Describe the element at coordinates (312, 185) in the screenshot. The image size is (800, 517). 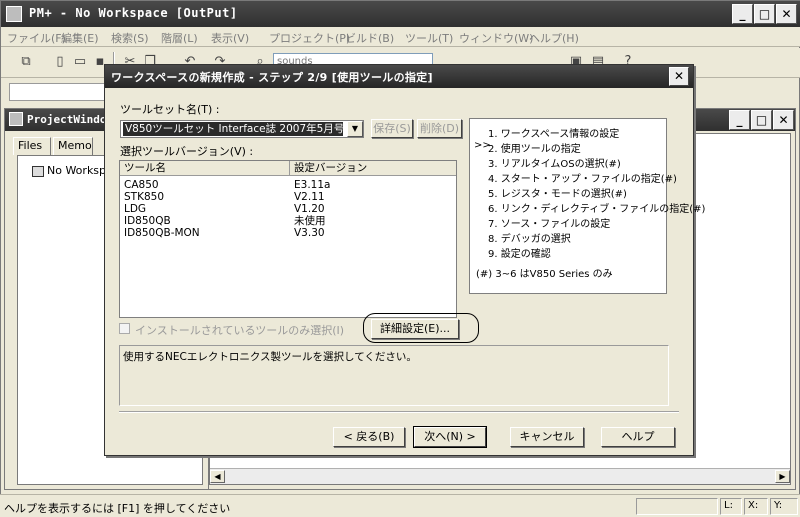
I see `tool-version: E3.11a` at that location.